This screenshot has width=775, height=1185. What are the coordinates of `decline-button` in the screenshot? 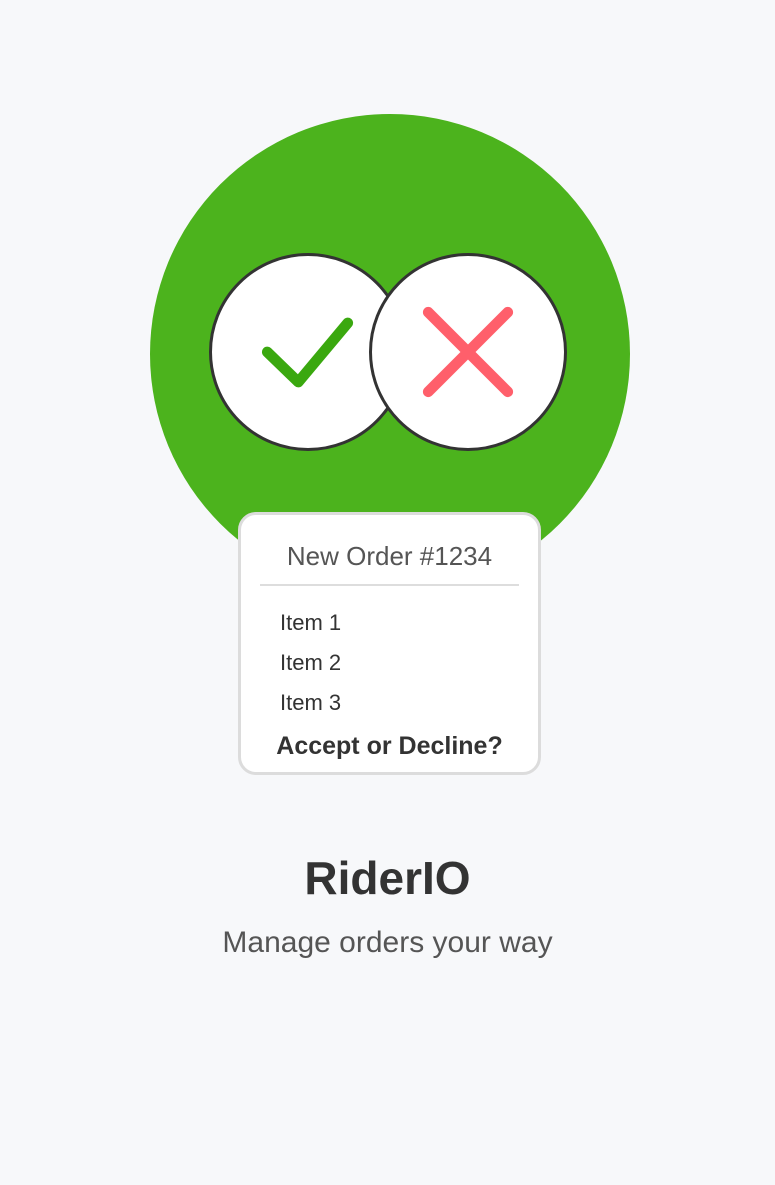 It's located at (468, 352).